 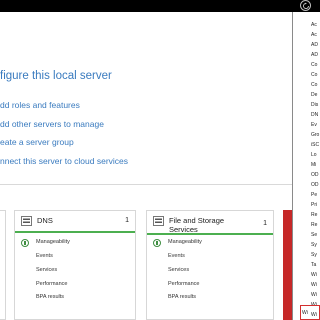 I want to click on tile-title: DNS, so click(x=45, y=220).